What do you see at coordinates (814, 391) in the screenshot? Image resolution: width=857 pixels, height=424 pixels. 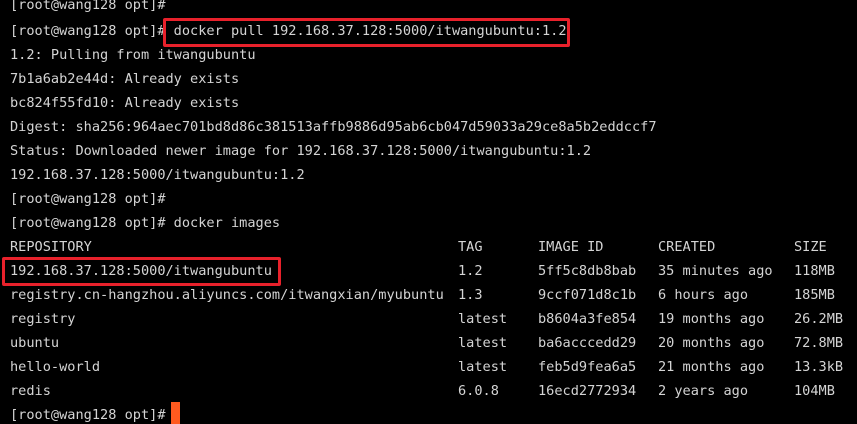 I see `cell-size: 104MB` at bounding box center [814, 391].